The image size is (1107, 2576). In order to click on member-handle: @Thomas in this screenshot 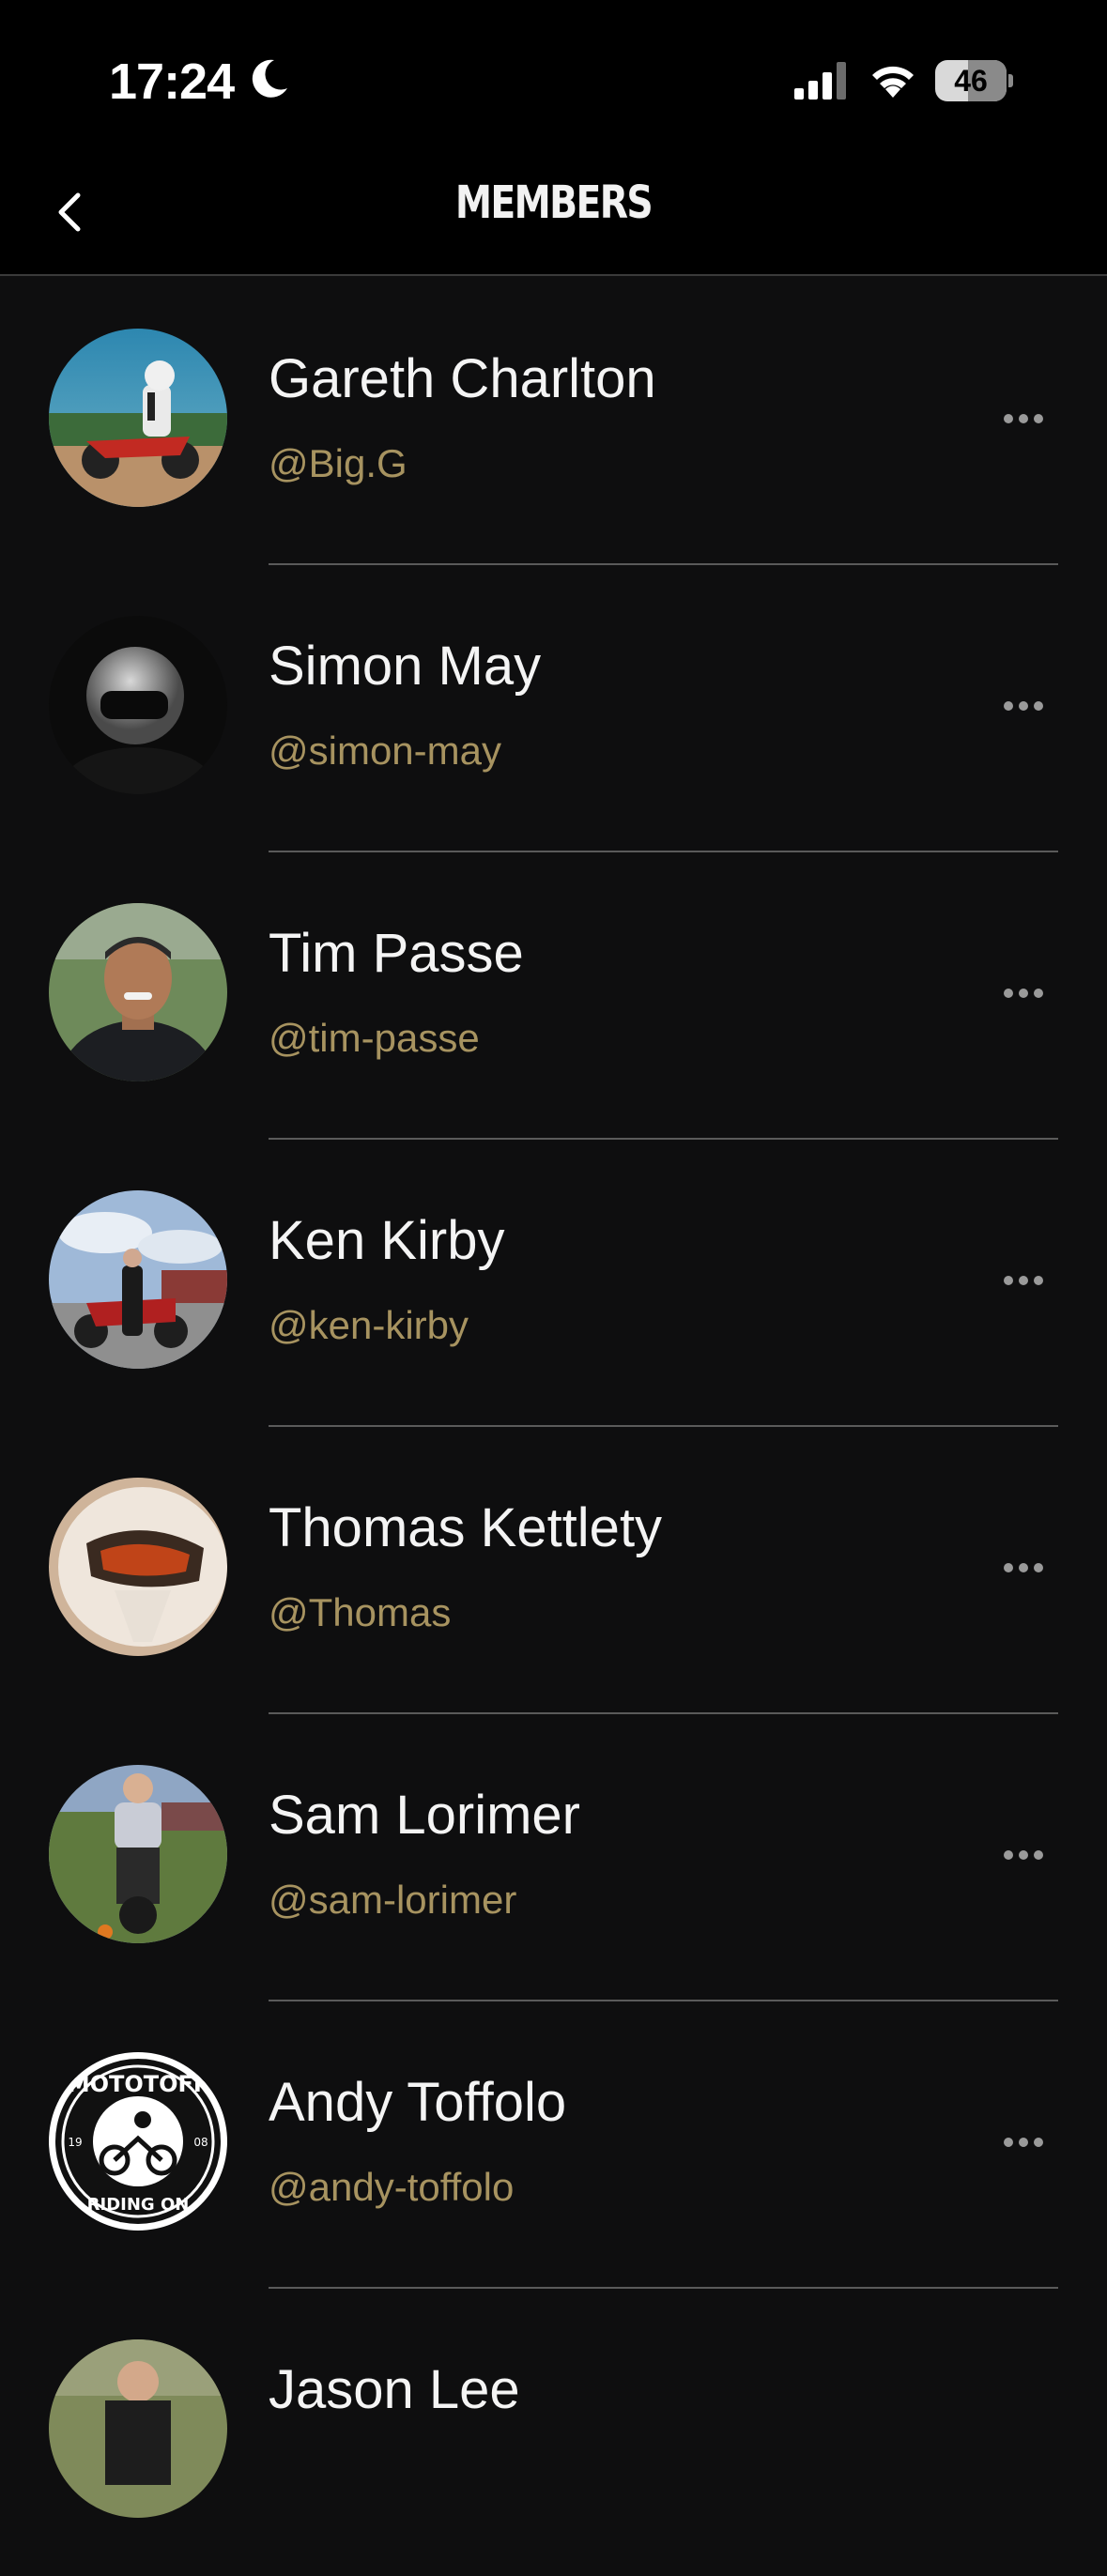, I will do `click(360, 1612)`.